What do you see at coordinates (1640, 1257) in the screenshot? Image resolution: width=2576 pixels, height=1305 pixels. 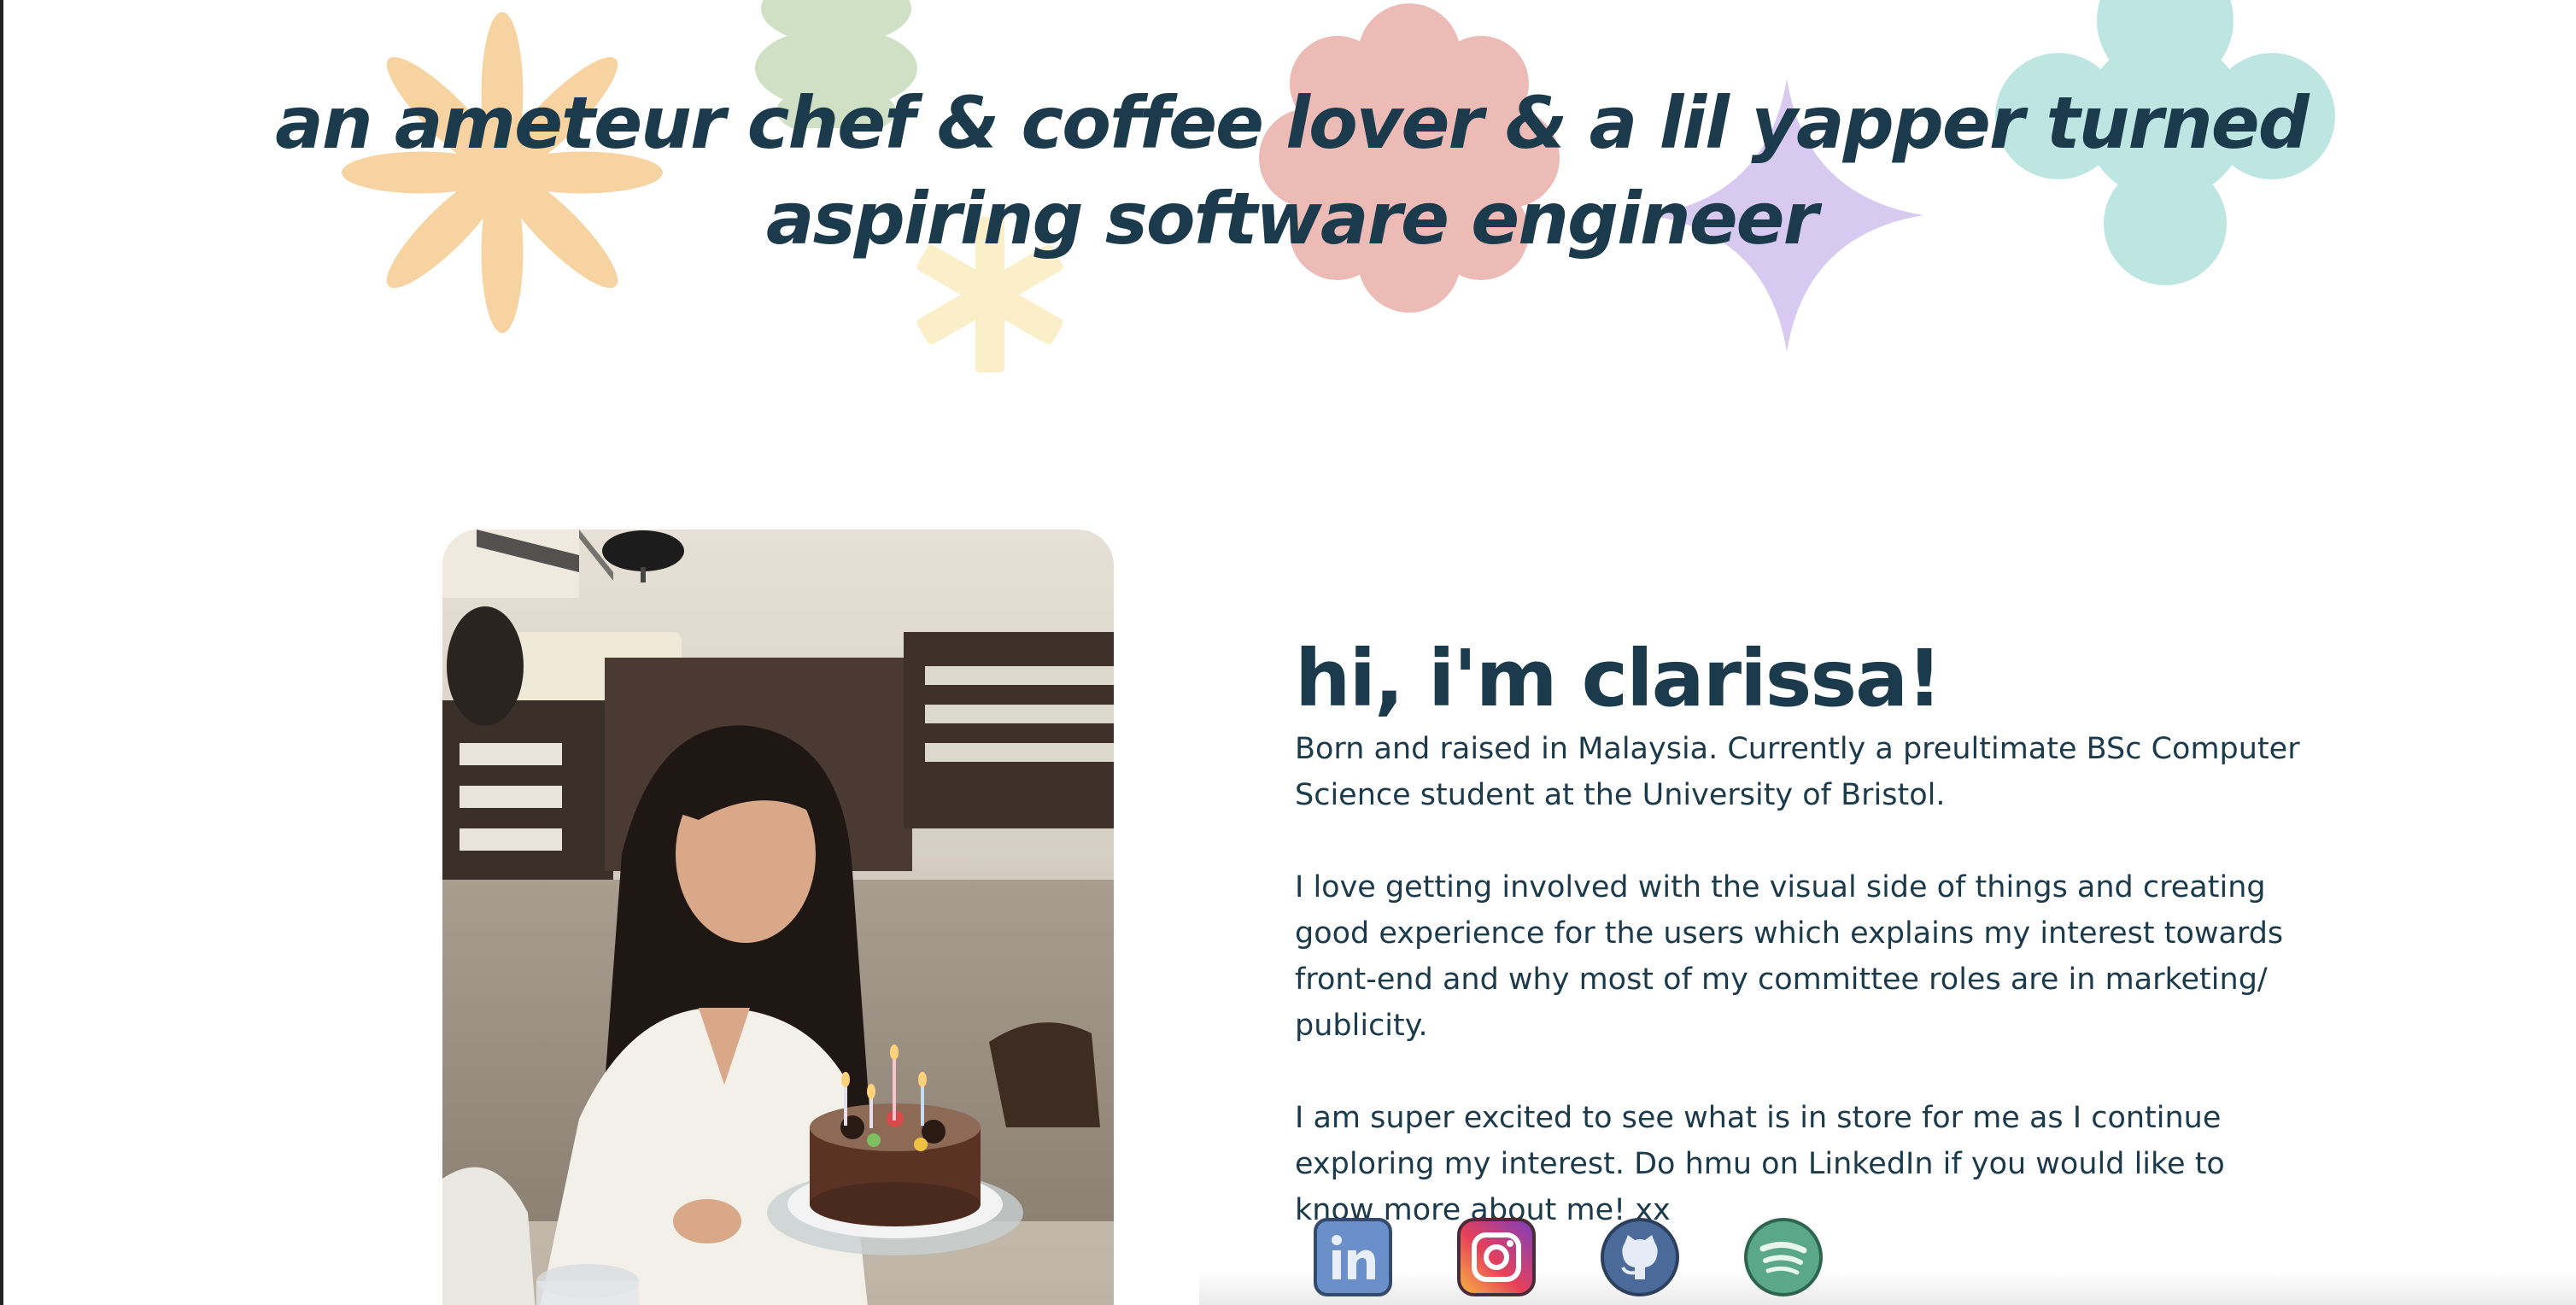 I see `github-icon` at bounding box center [1640, 1257].